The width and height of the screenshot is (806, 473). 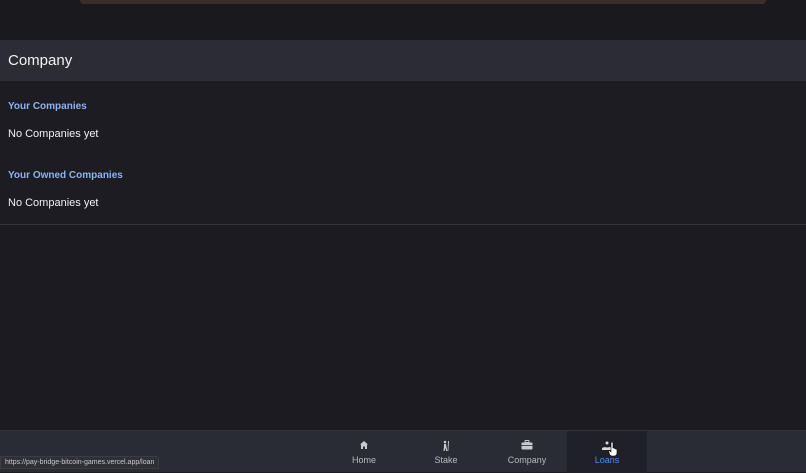 I want to click on top-strip, so click(x=423, y=2).